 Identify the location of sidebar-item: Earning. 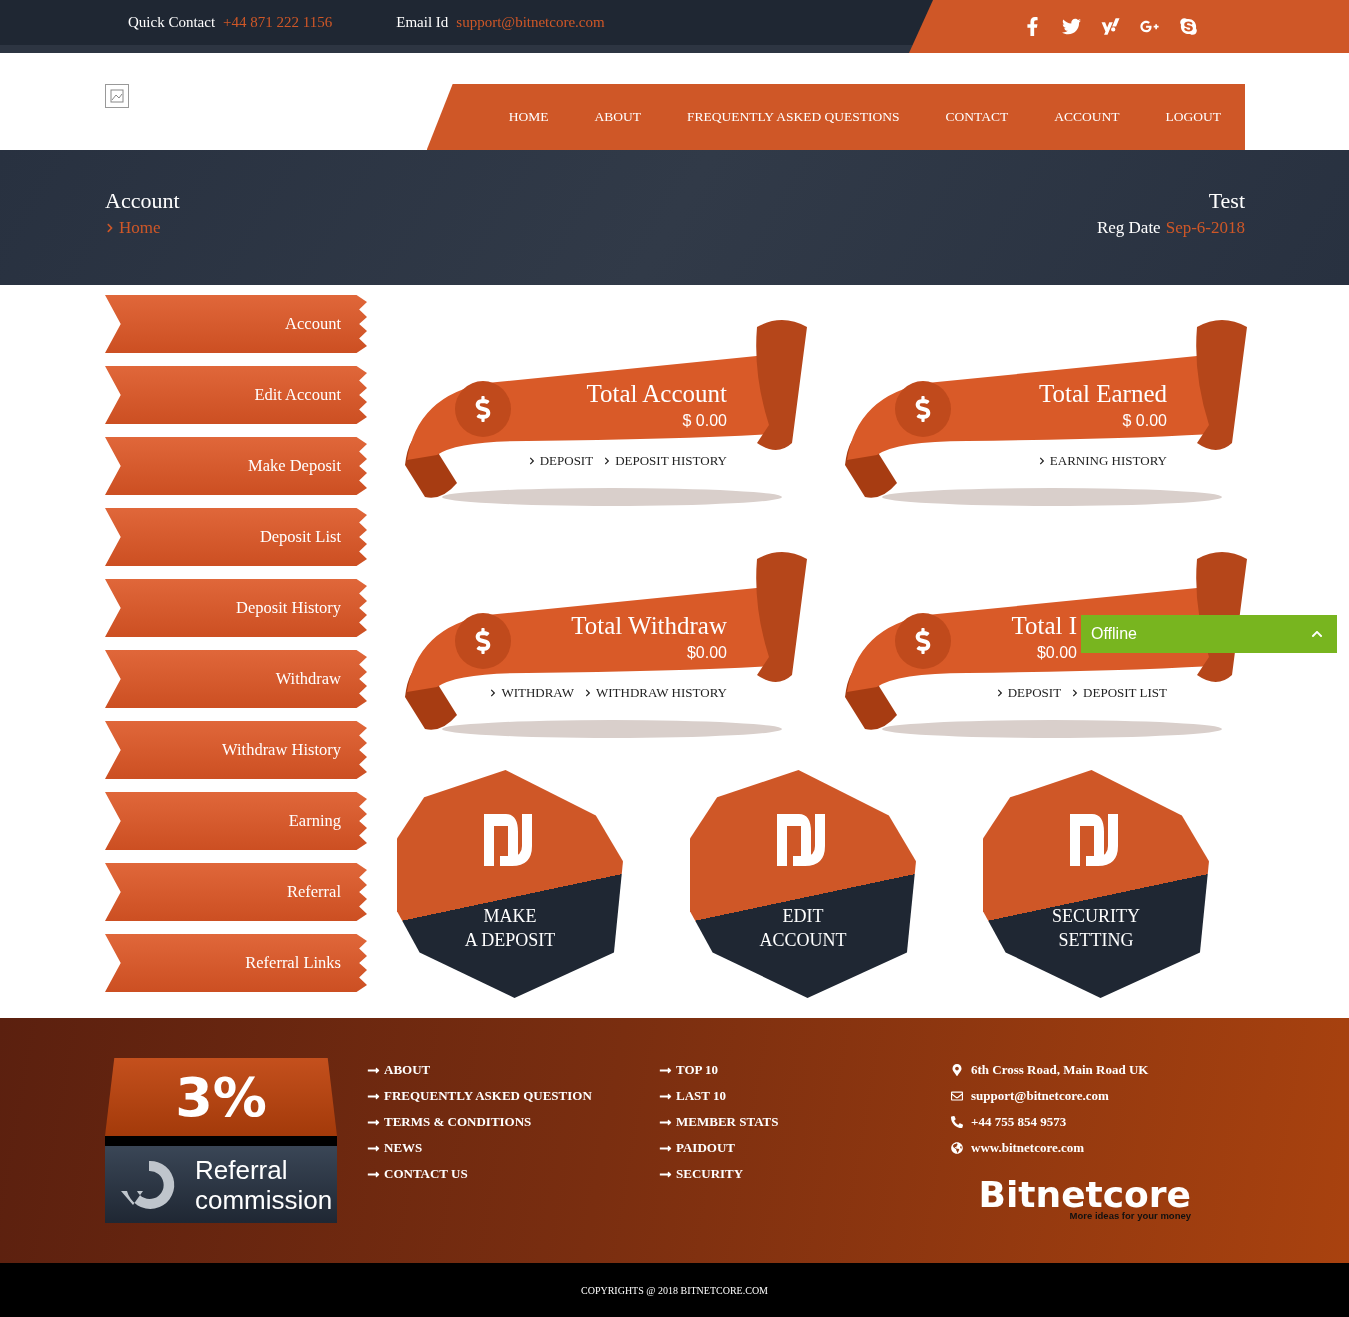
(236, 821).